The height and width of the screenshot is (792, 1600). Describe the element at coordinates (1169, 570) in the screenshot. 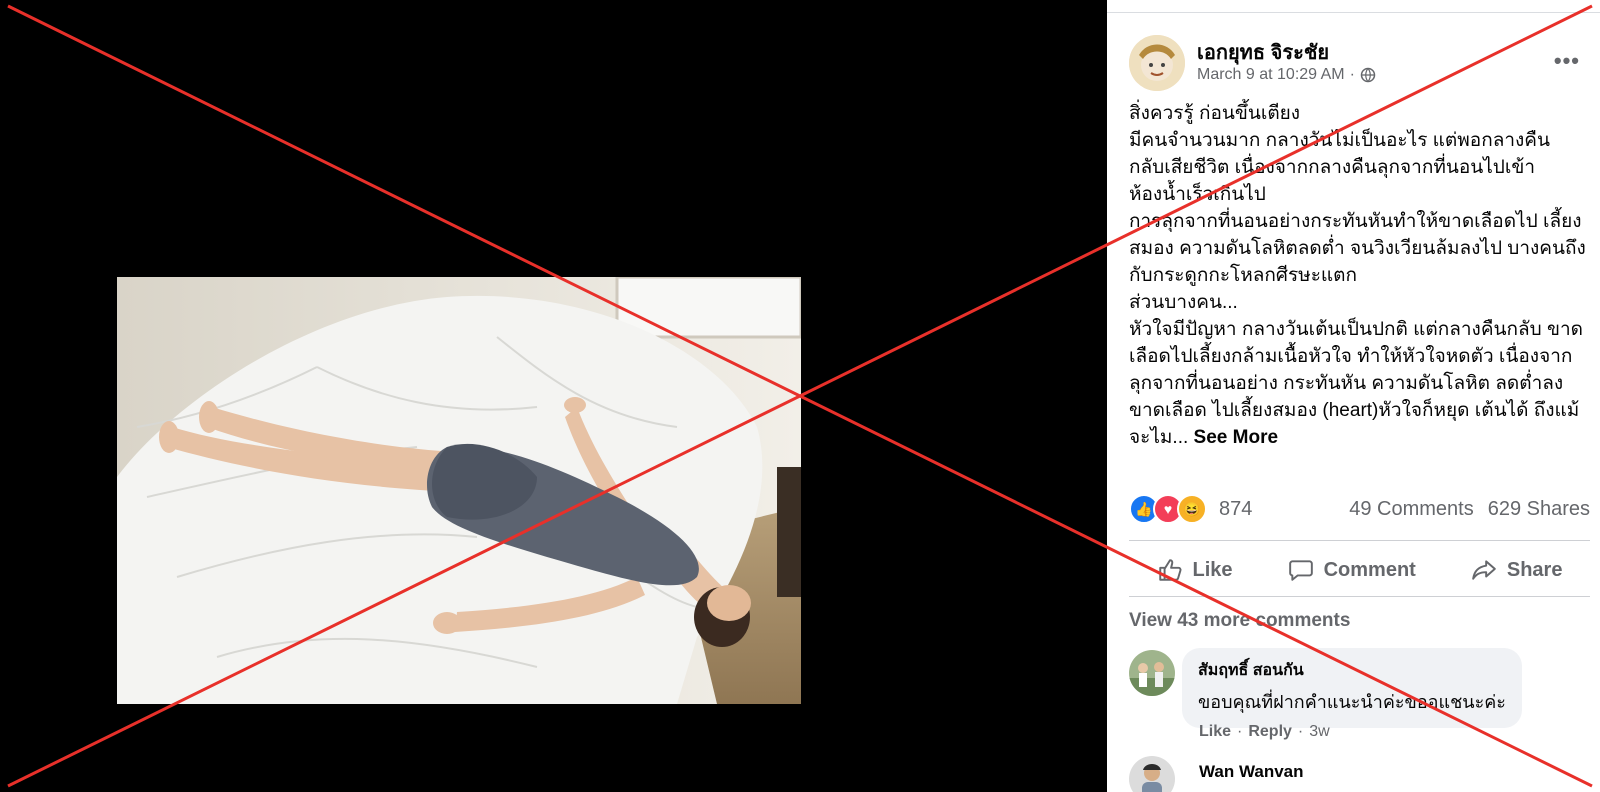

I see `thumbs-up-icon` at that location.